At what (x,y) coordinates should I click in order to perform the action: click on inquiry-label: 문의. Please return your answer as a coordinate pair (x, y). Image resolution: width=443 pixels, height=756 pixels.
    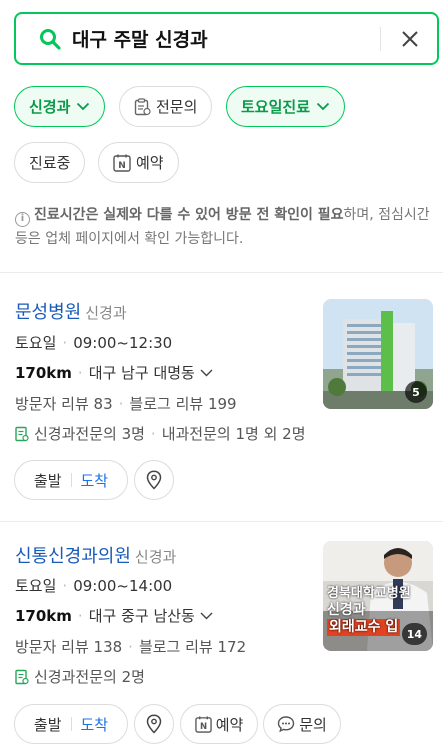
    Looking at the image, I should click on (313, 724).